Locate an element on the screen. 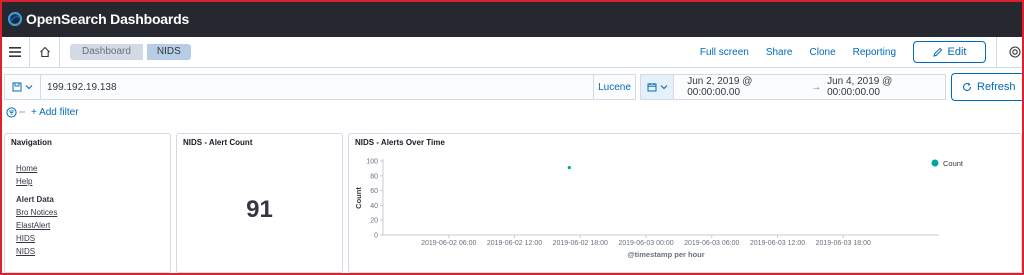 The width and height of the screenshot is (1024, 275). edit-button-label: Edit is located at coordinates (957, 52).